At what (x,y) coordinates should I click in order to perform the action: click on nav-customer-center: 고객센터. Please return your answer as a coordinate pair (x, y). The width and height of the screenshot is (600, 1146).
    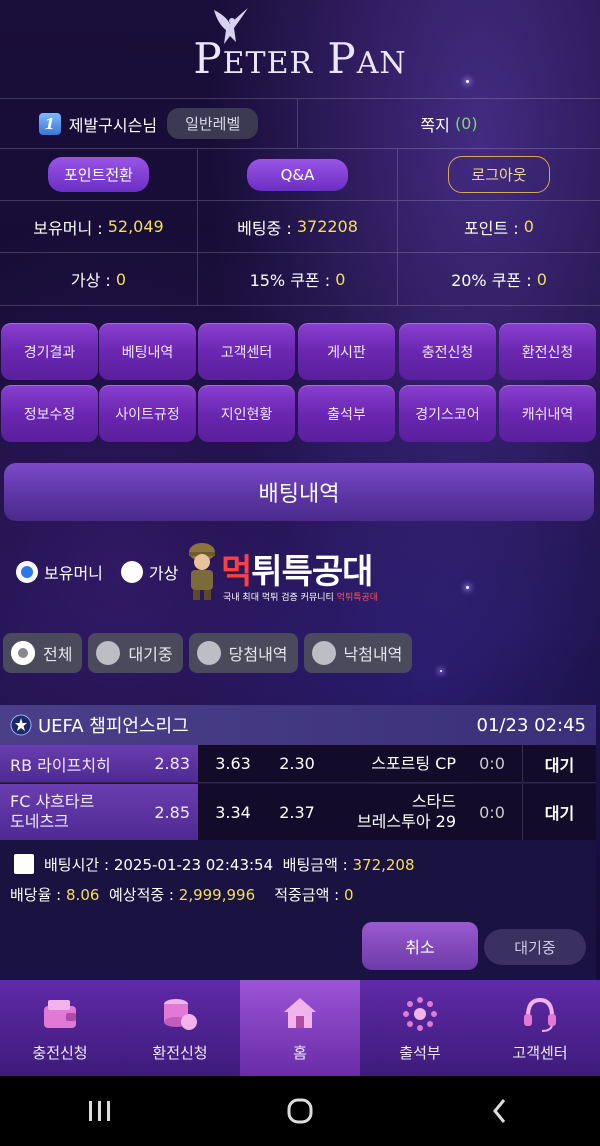
    Looking at the image, I should click on (540, 1028).